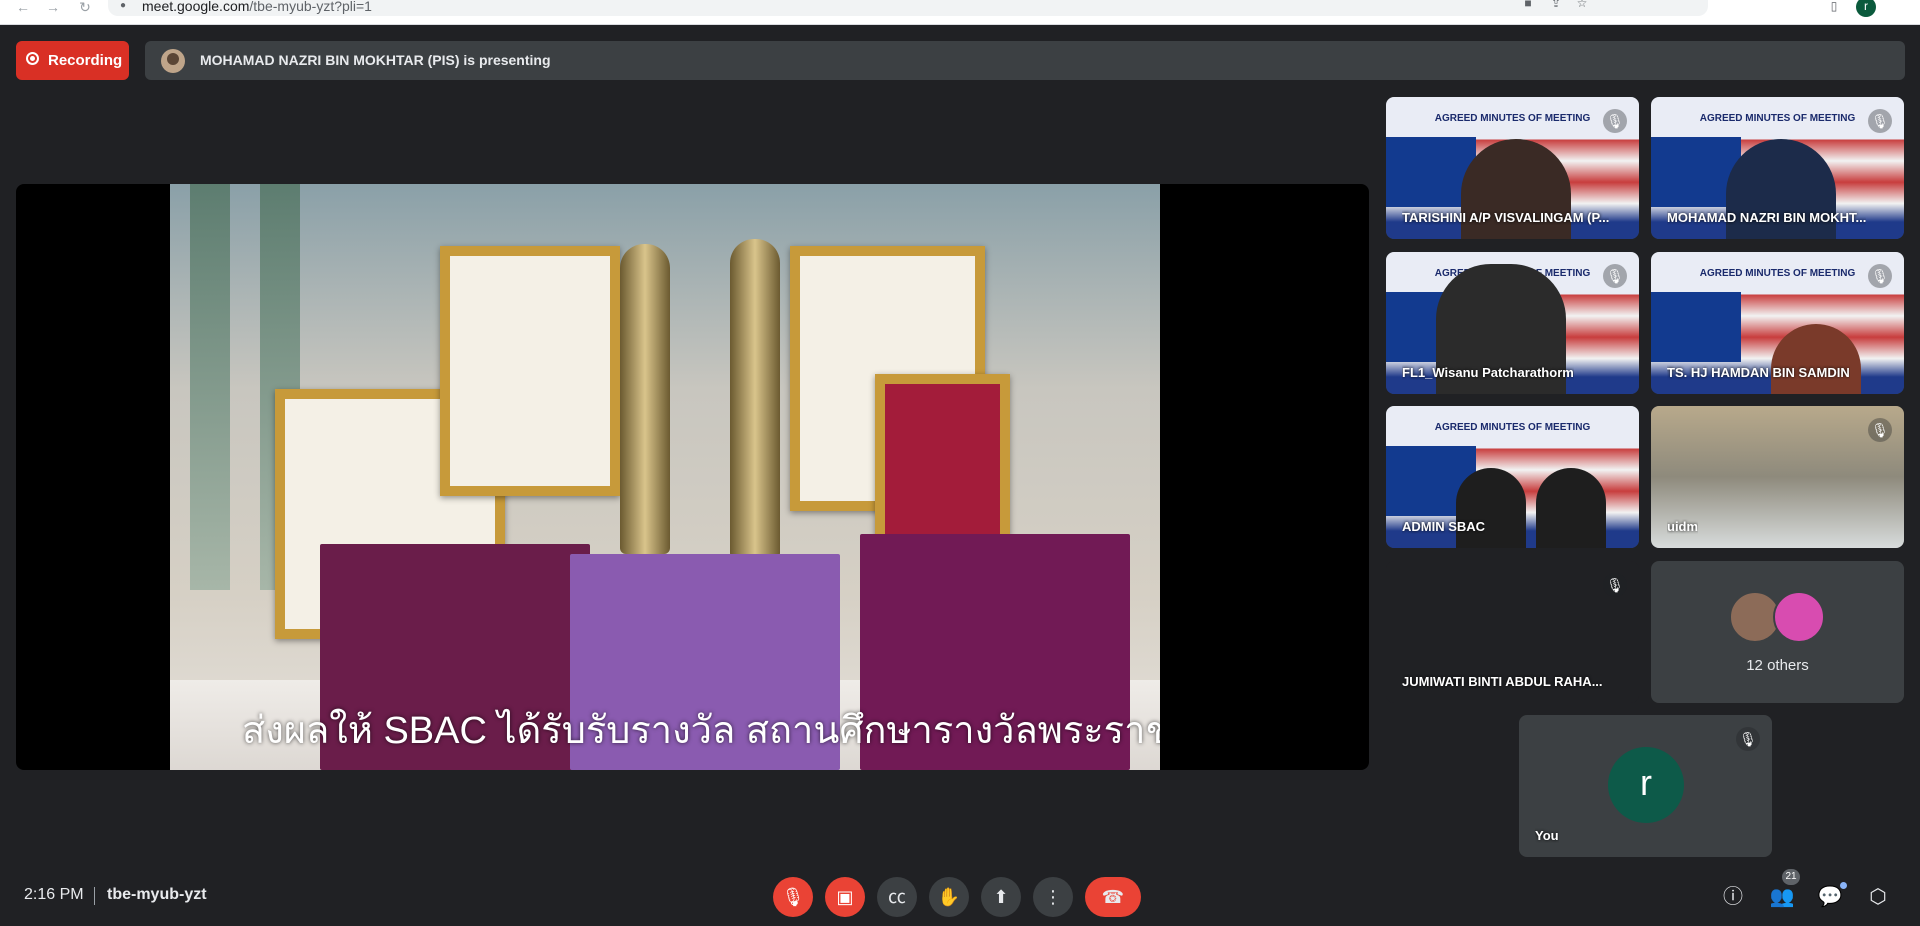 The height and width of the screenshot is (926, 1920). I want to click on self-avatar: r, so click(1646, 785).